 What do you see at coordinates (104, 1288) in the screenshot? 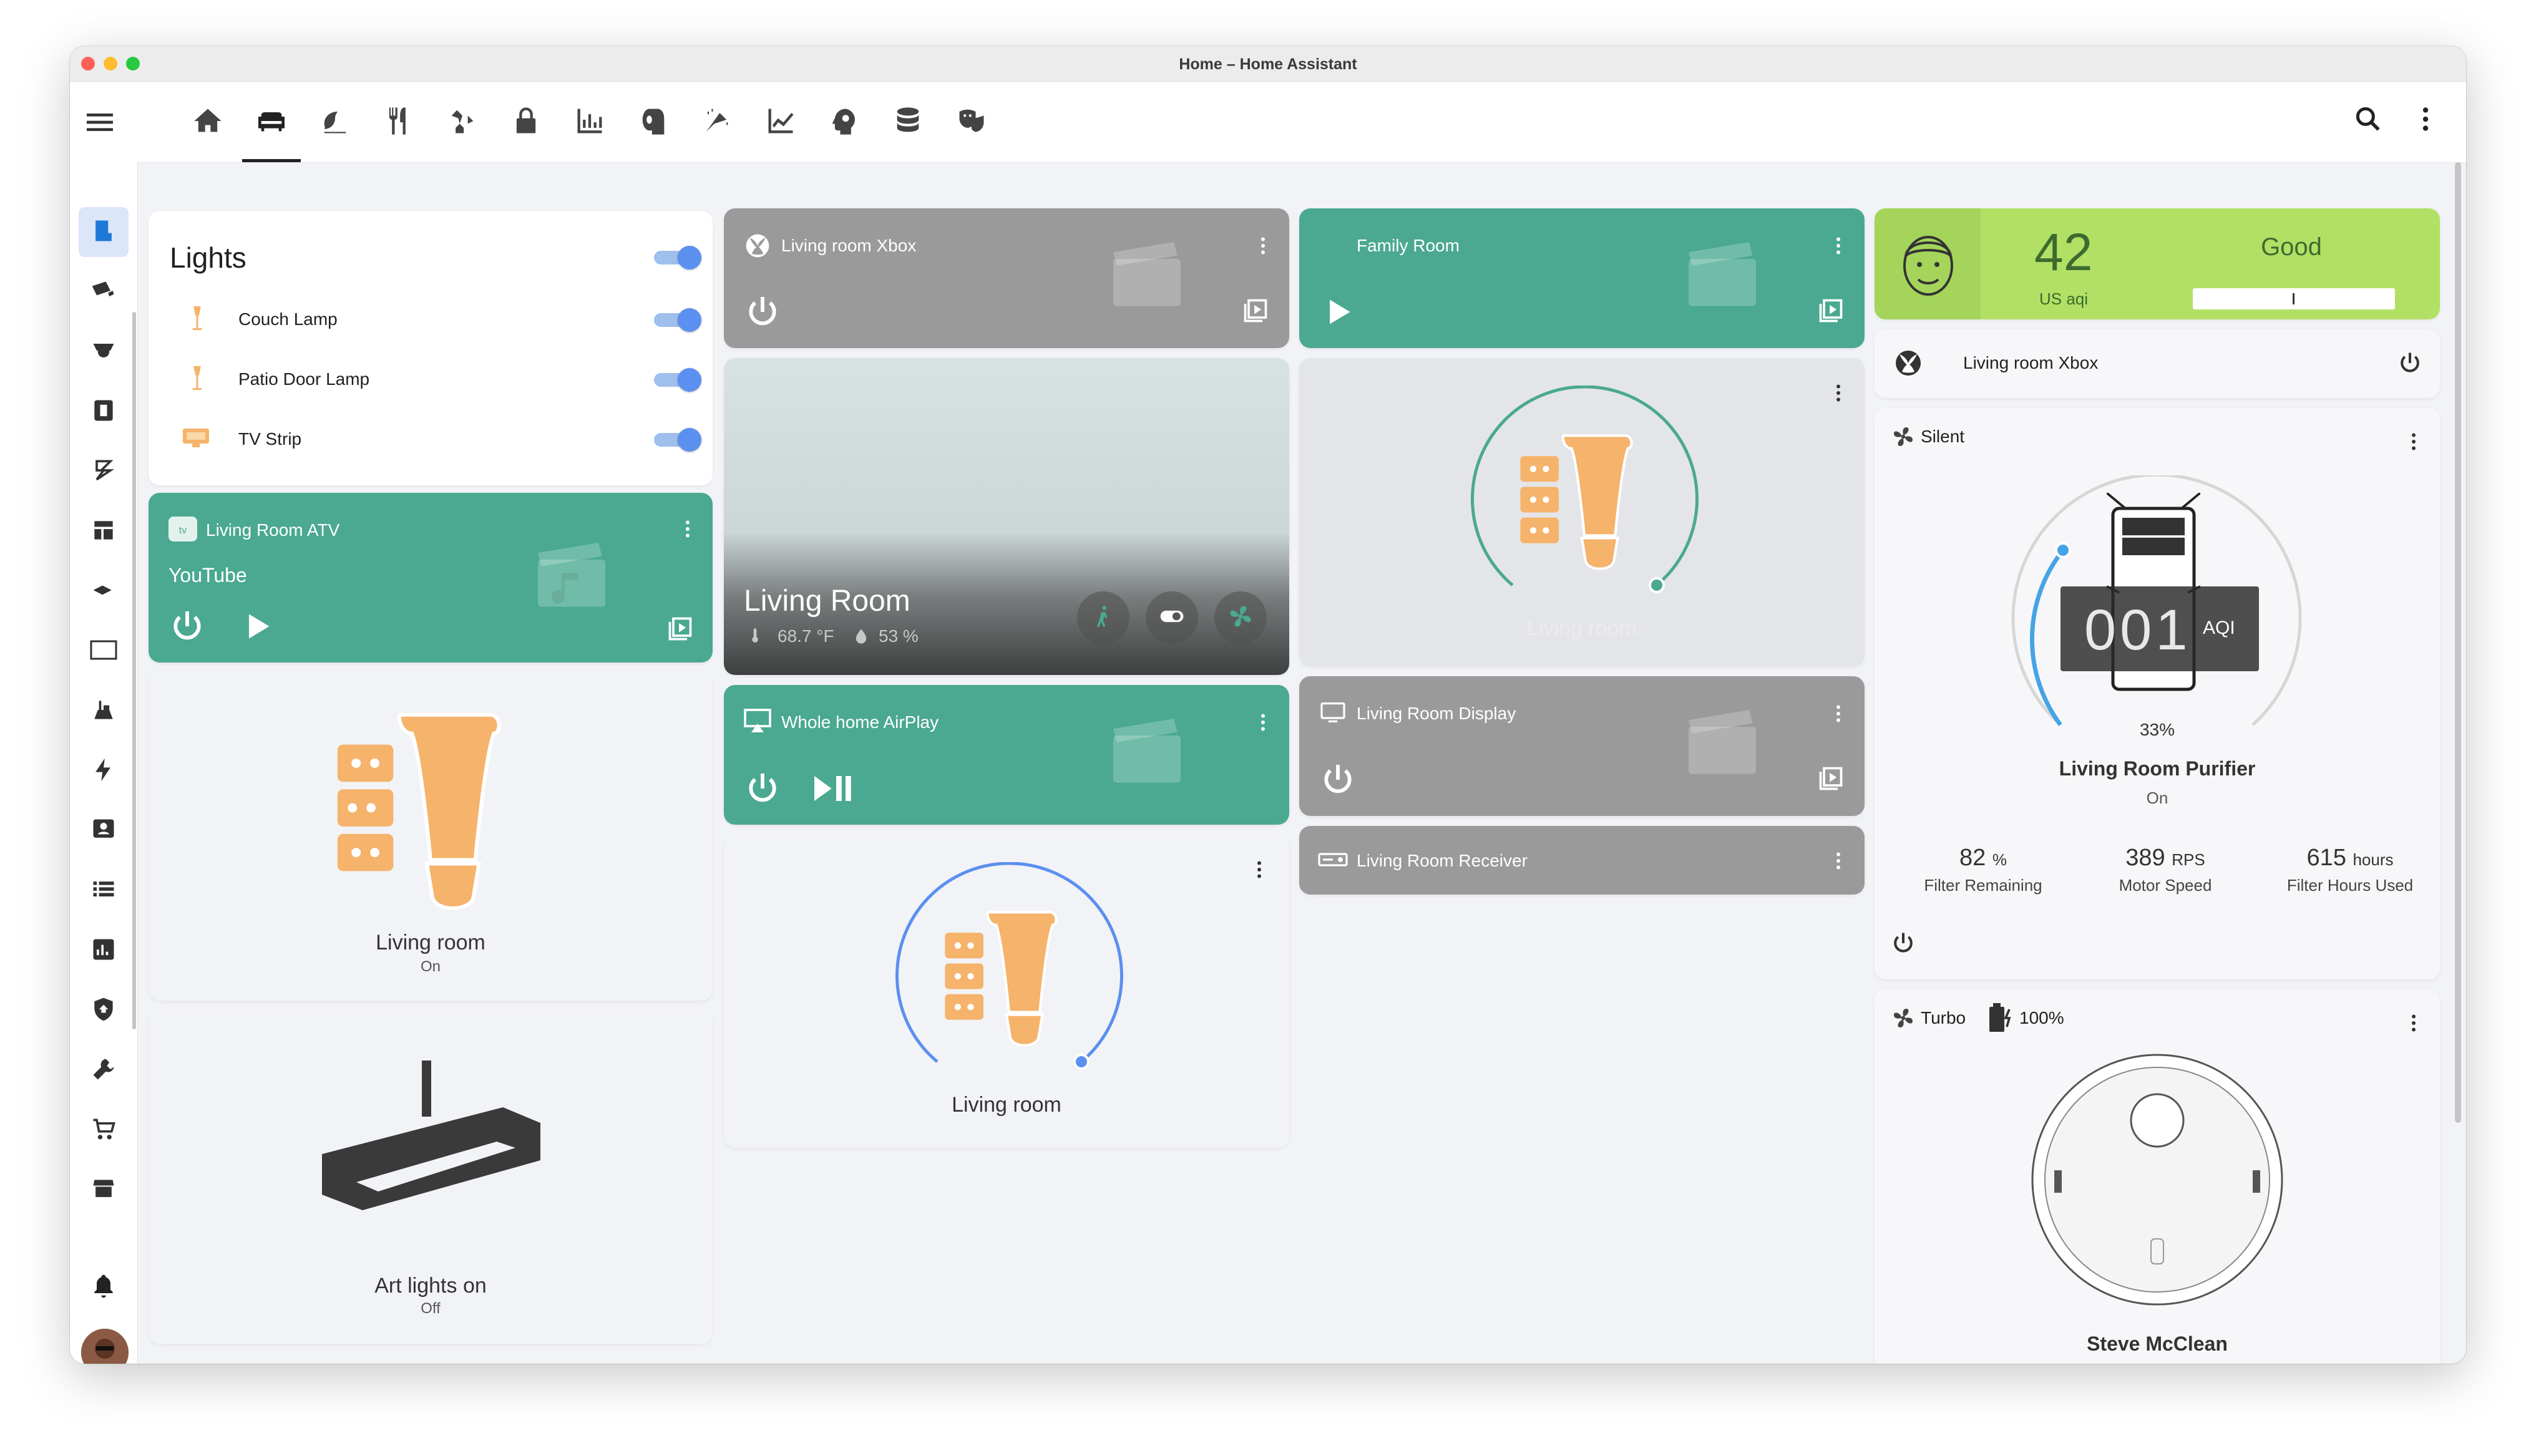
I see `sidebar-item-notifications` at bounding box center [104, 1288].